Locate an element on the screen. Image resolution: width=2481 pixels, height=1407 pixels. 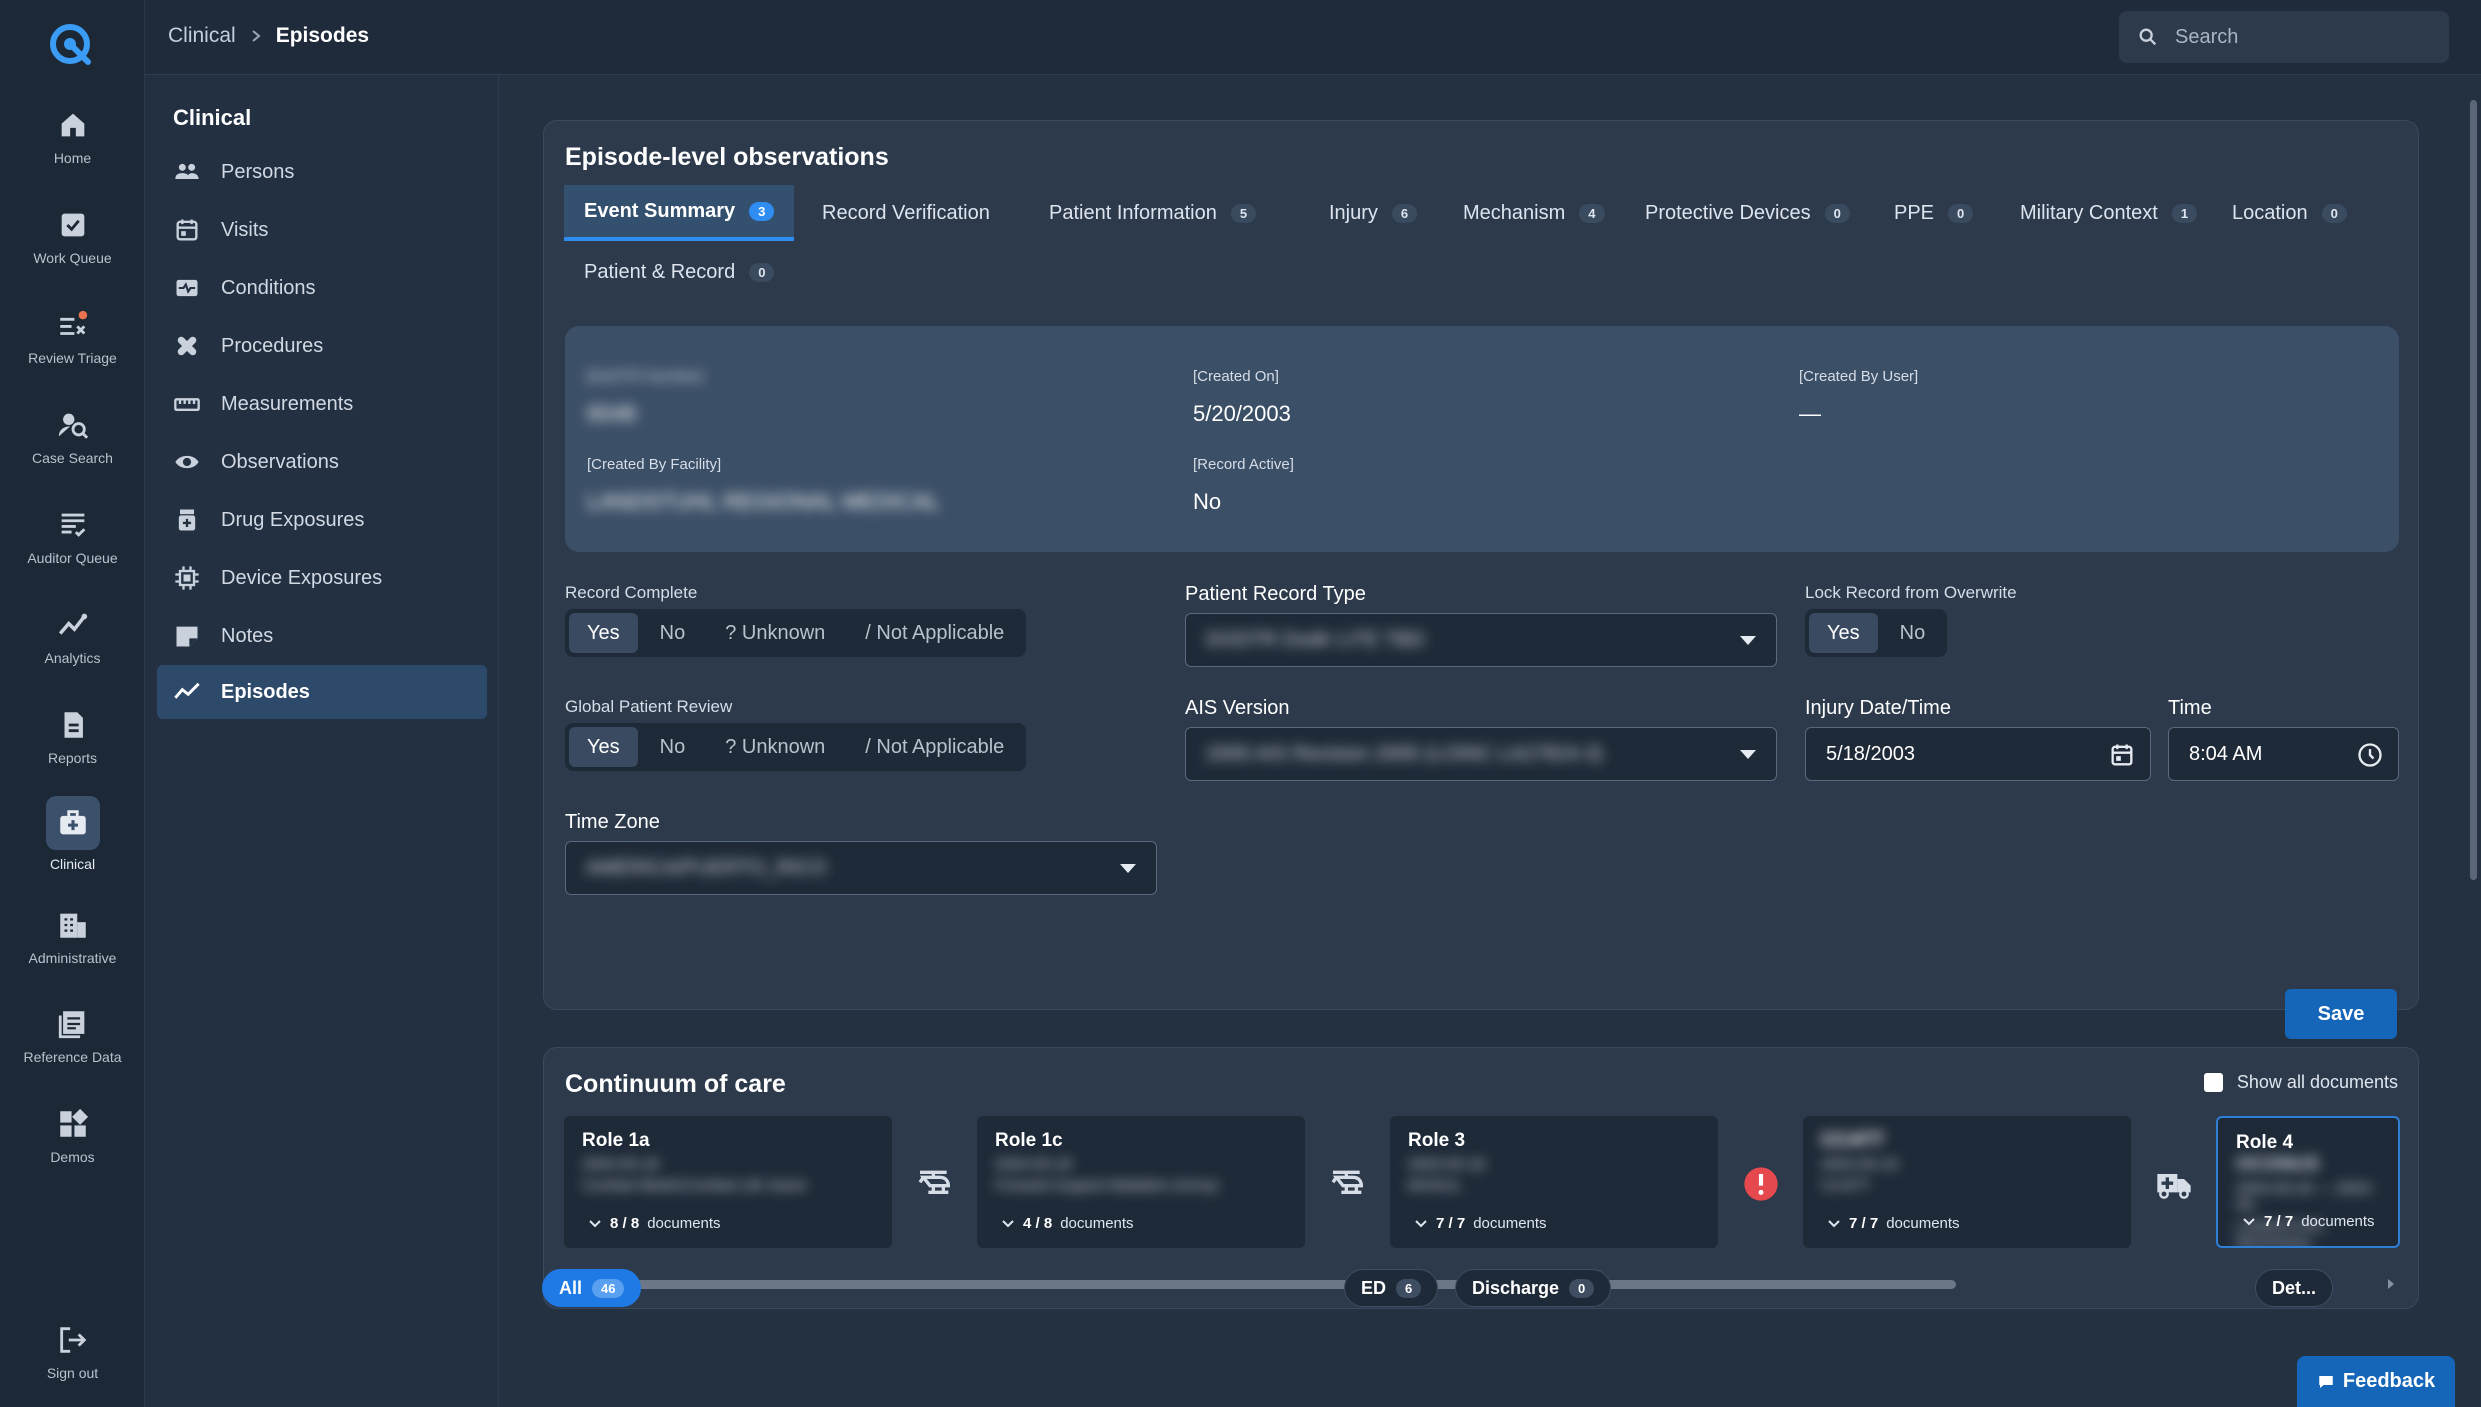
sidenav-label: Device Exposures is located at coordinates (302, 577).